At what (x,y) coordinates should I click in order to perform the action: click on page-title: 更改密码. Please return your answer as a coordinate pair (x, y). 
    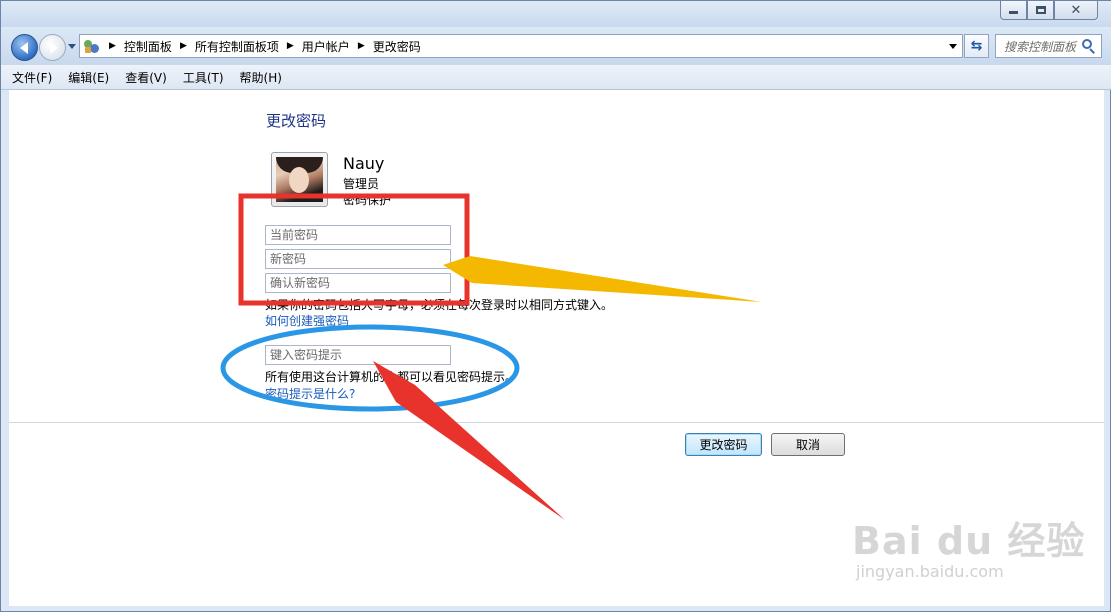
    Looking at the image, I should click on (296, 121).